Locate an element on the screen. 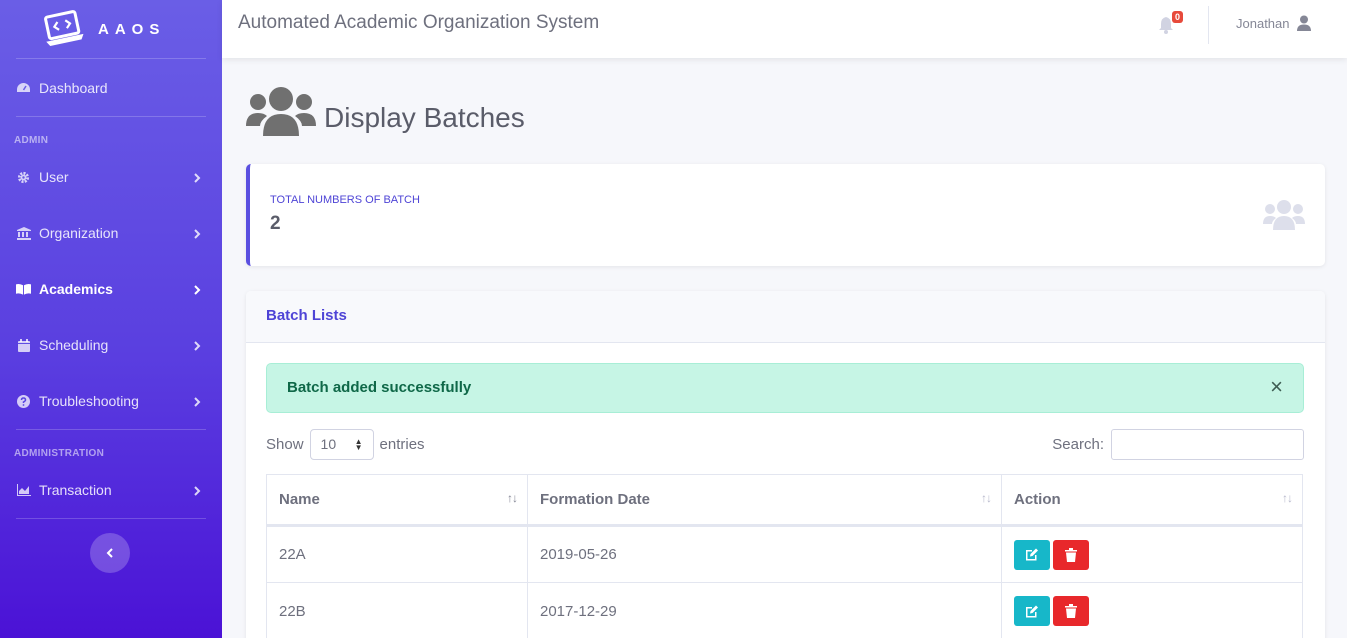 This screenshot has width=1347, height=638. page-heading: Display Batches is located at coordinates (385, 111).